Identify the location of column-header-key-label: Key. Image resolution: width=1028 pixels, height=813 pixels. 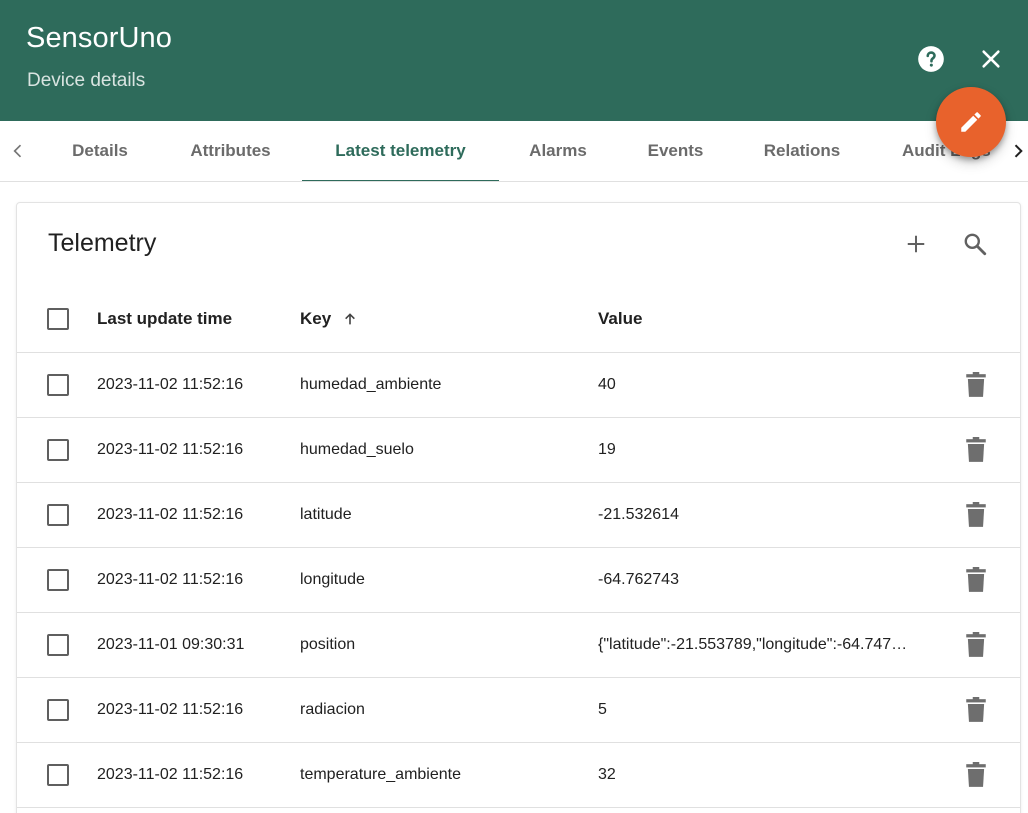
(316, 318).